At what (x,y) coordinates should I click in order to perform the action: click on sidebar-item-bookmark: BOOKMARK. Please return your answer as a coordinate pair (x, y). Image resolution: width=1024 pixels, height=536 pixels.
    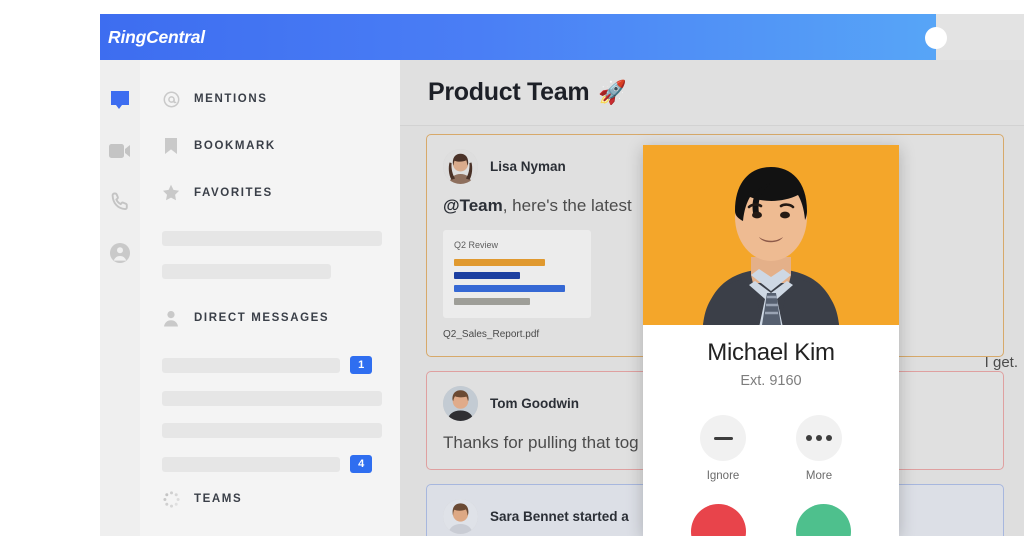
    Looking at the image, I should click on (272, 146).